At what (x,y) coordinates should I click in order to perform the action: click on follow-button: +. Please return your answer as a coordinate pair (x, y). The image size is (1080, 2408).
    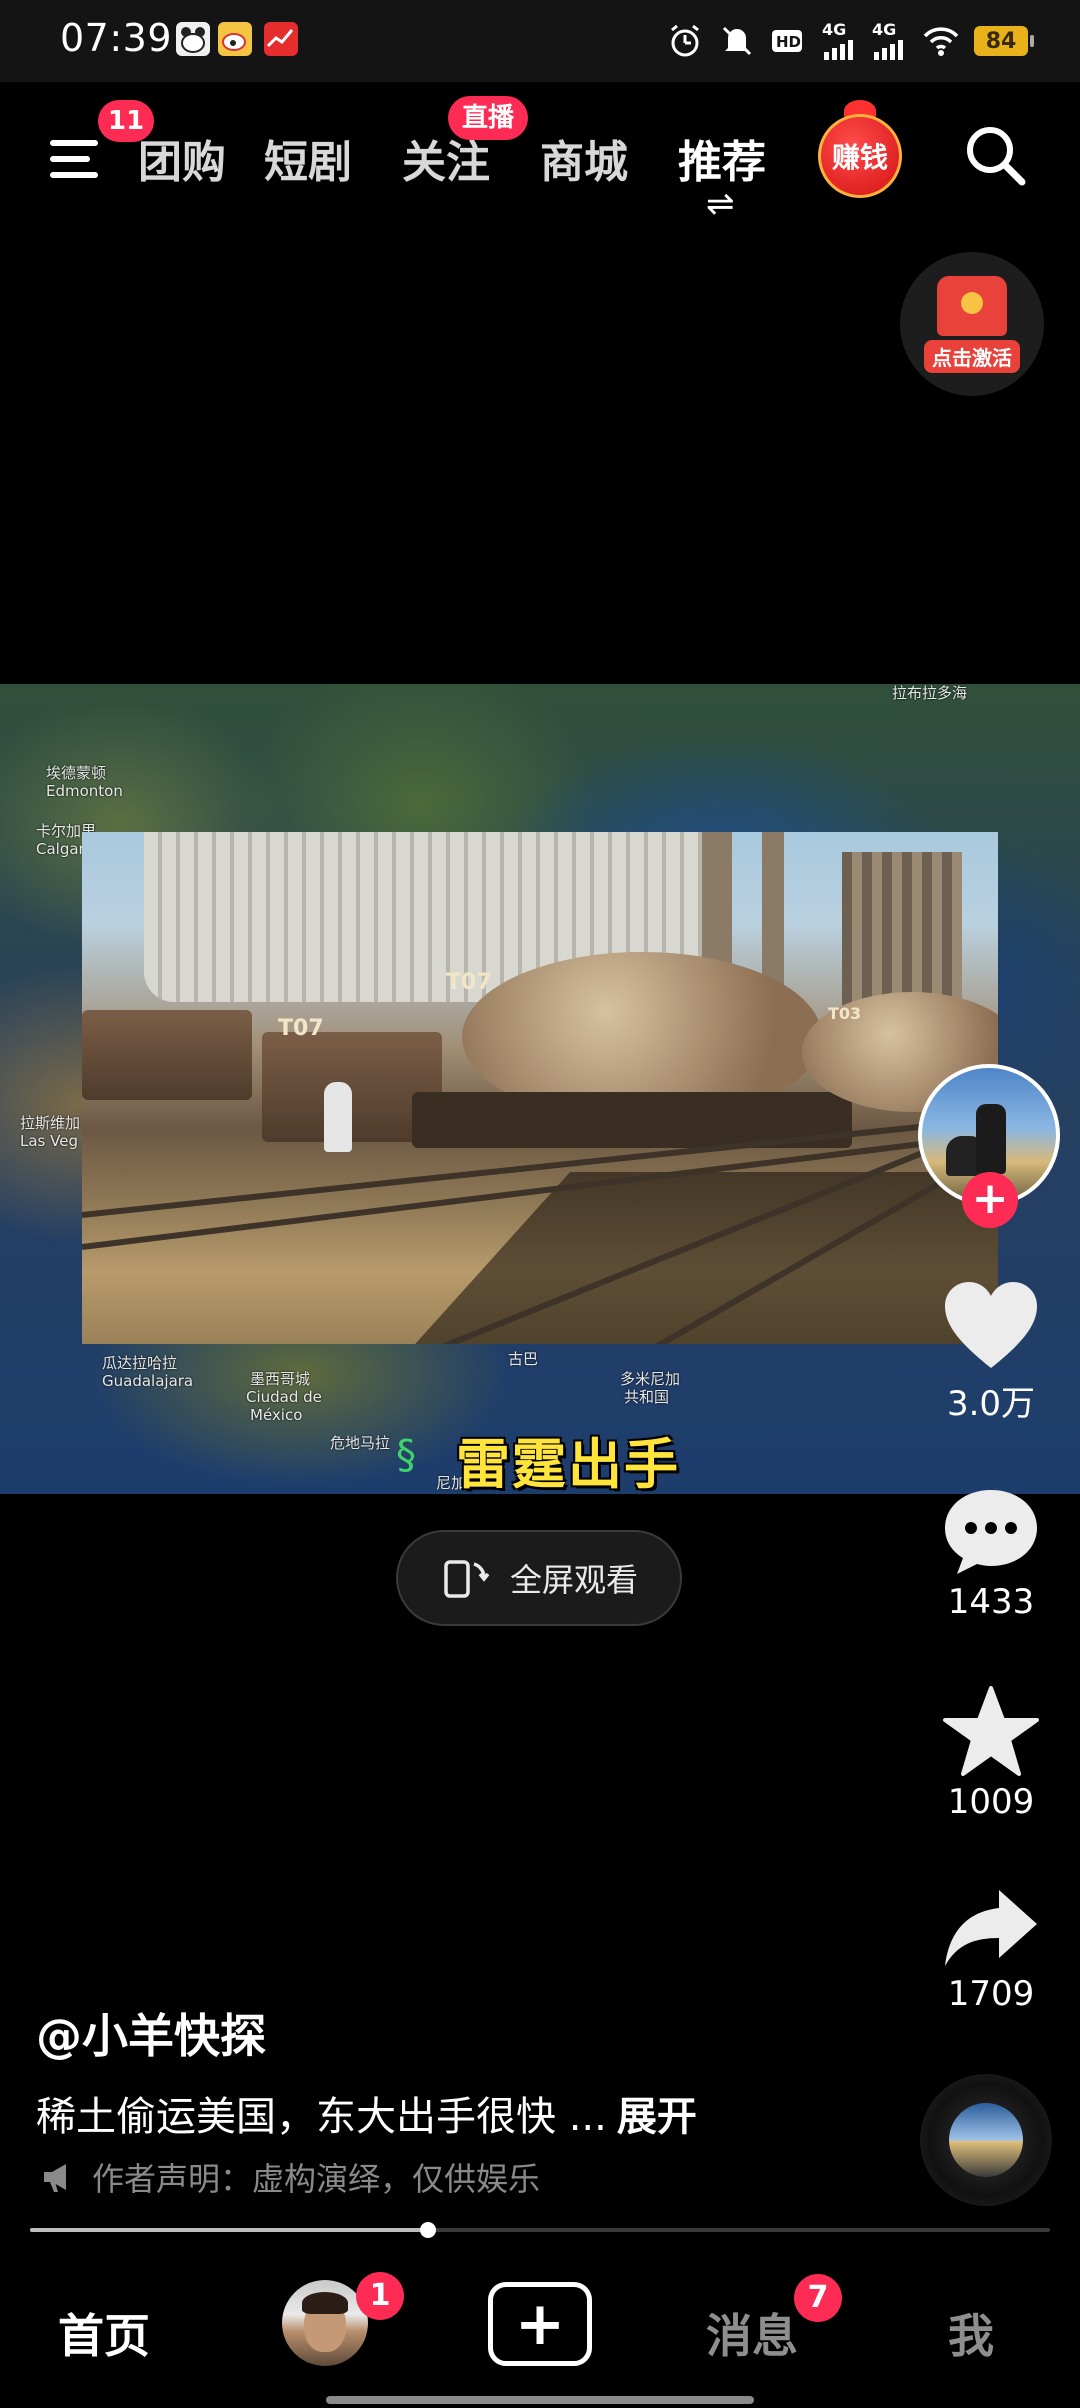
    Looking at the image, I should click on (990, 1200).